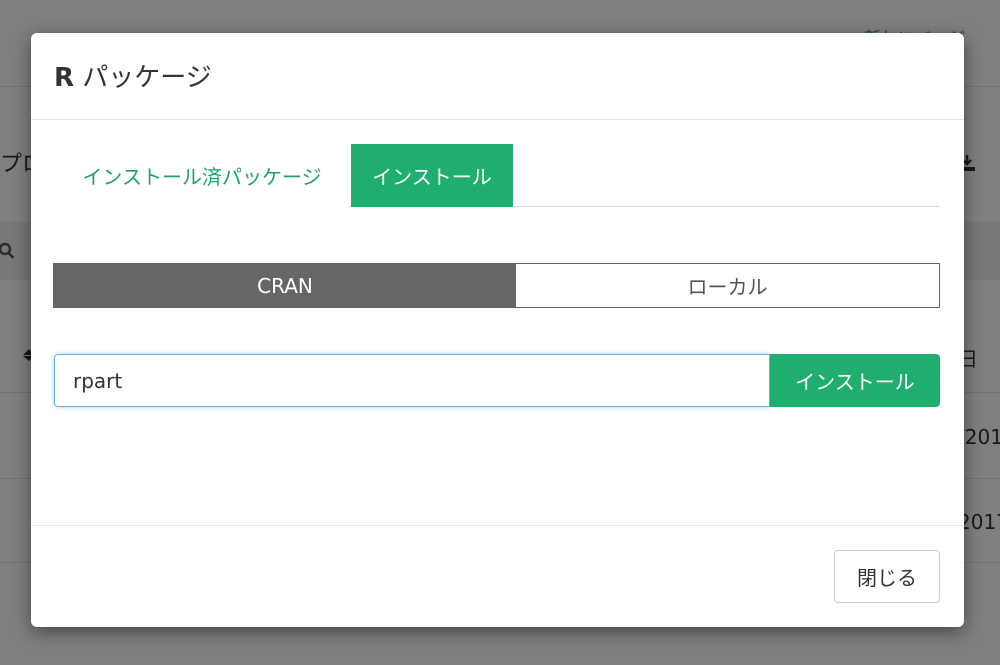 This screenshot has height=665, width=1000. Describe the element at coordinates (497, 525) in the screenshot. I see `modal-footer-divider` at that location.